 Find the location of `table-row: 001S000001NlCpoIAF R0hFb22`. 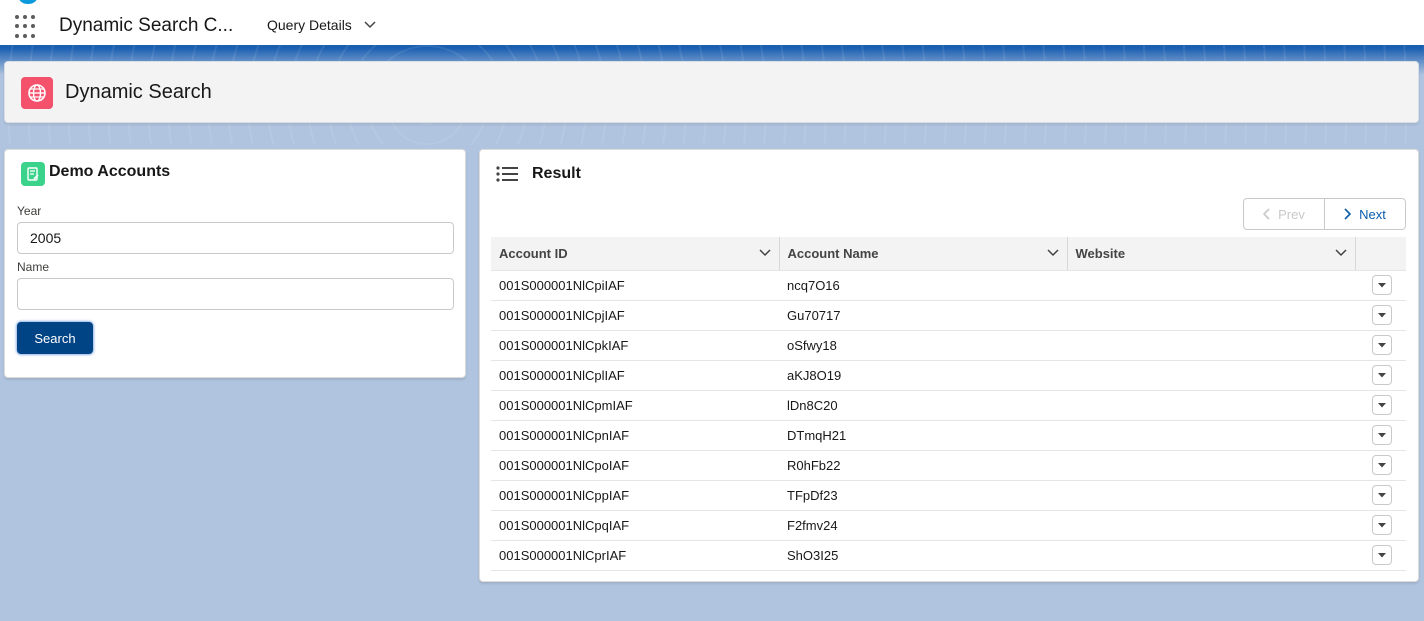

table-row: 001S000001NlCpoIAF R0hFb22 is located at coordinates (948, 465).